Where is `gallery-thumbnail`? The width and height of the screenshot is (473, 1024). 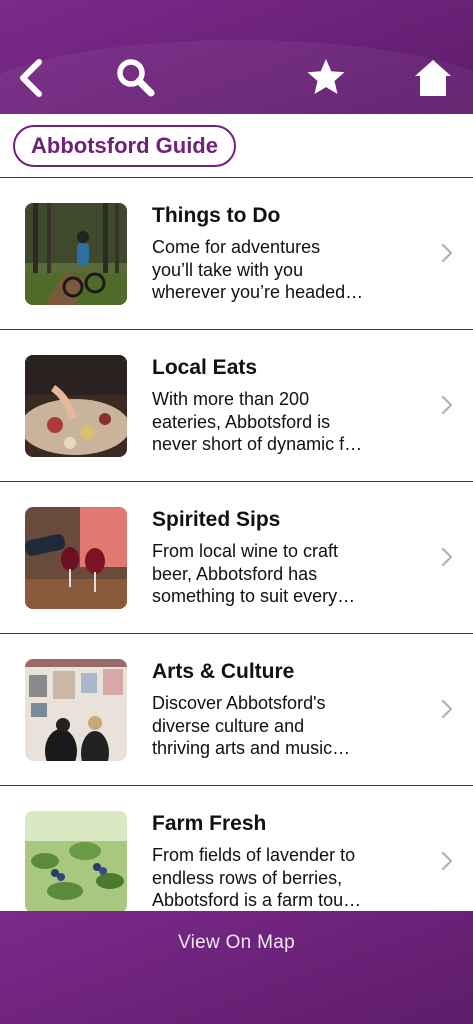 gallery-thumbnail is located at coordinates (76, 710).